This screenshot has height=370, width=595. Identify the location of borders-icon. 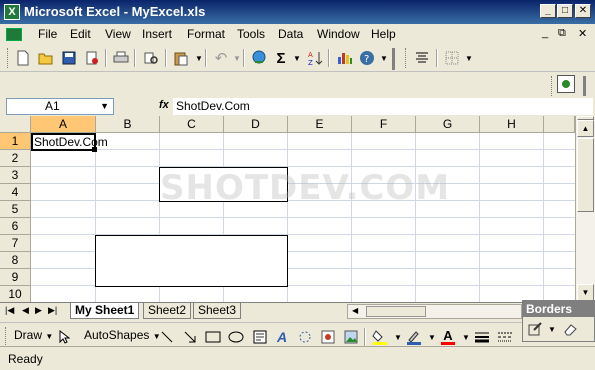
(452, 58).